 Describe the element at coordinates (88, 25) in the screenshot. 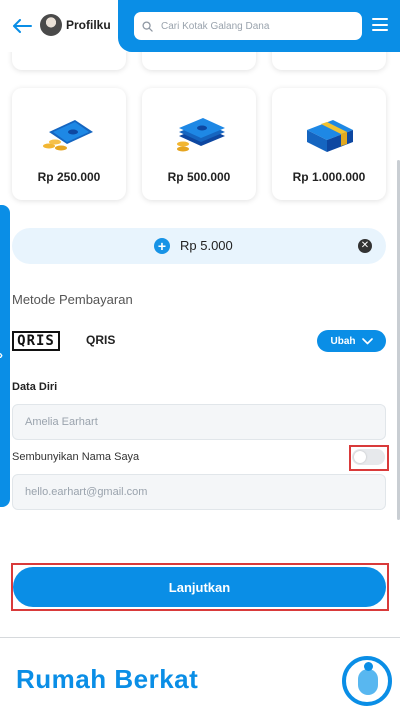

I see `profile-link: Profilku` at that location.